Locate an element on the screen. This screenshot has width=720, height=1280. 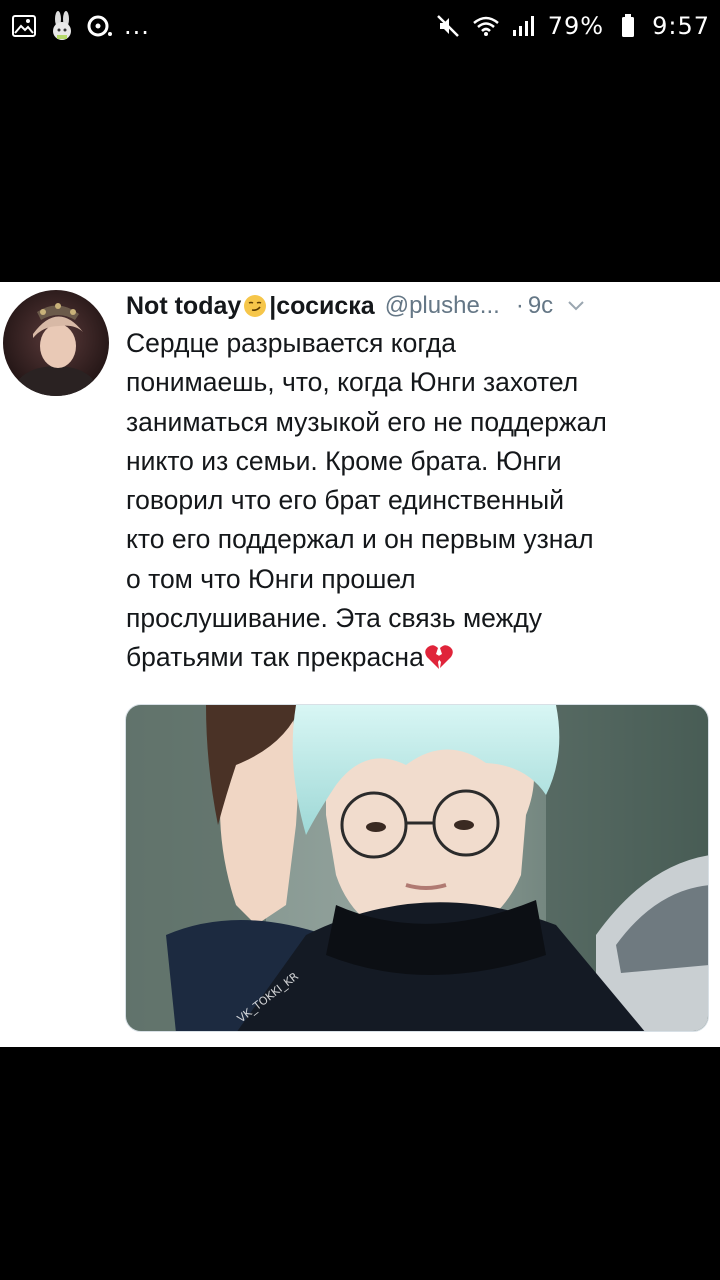
avatar is located at coordinates (56, 343).